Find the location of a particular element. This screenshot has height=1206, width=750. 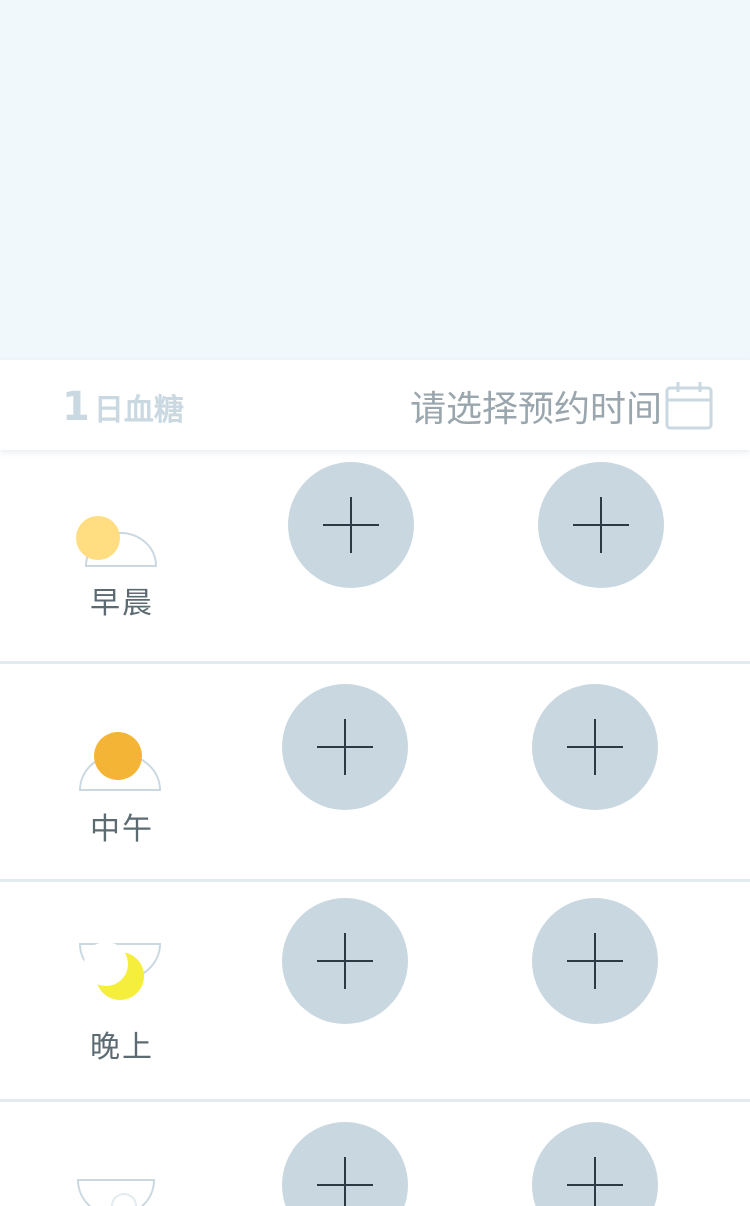

evening-moon-icon is located at coordinates (120, 971).